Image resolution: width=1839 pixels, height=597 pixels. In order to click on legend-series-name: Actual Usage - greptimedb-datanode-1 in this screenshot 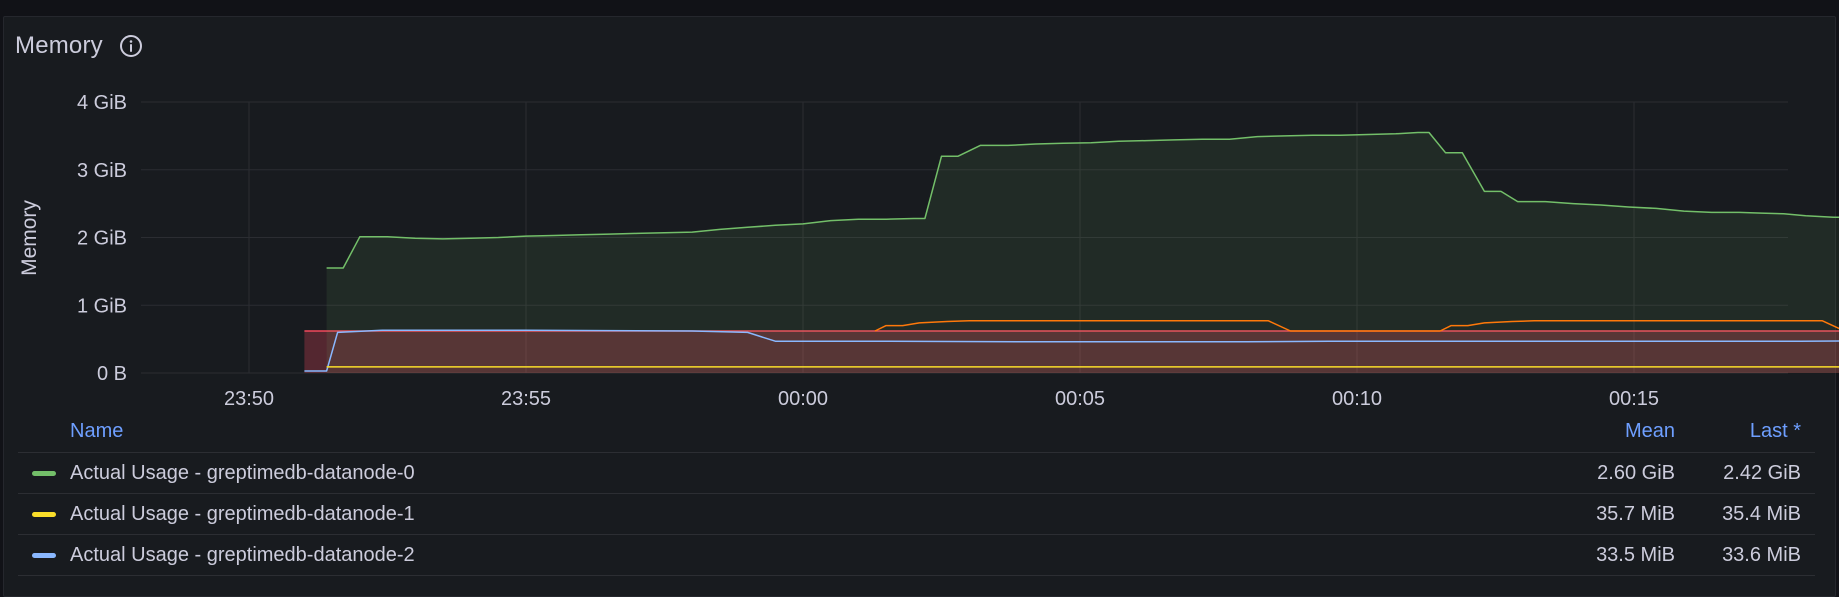, I will do `click(242, 514)`.